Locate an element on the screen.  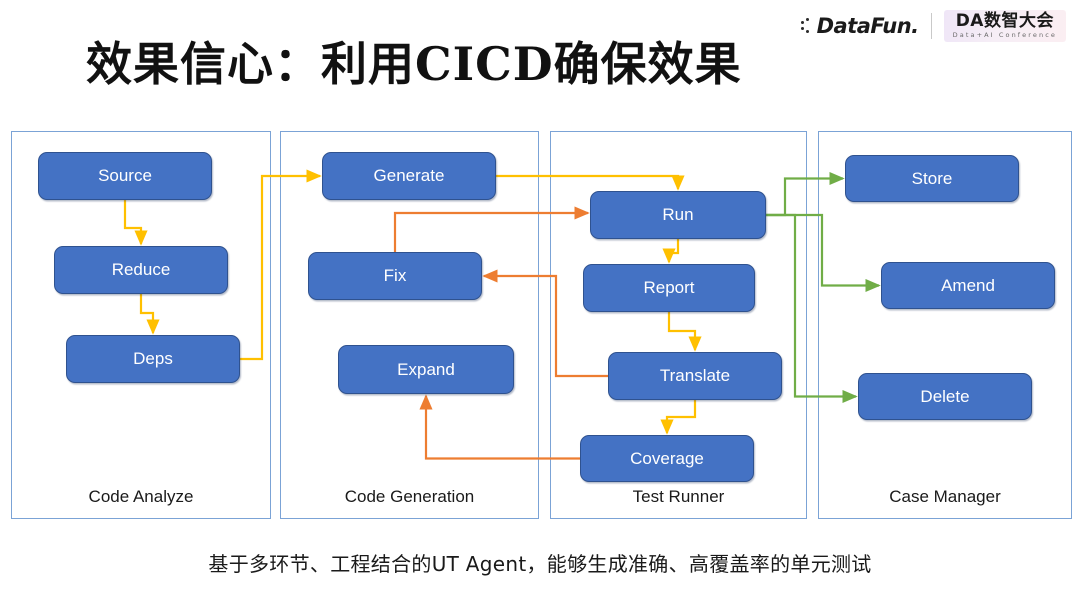
node-source: Source is located at coordinates (125, 176).